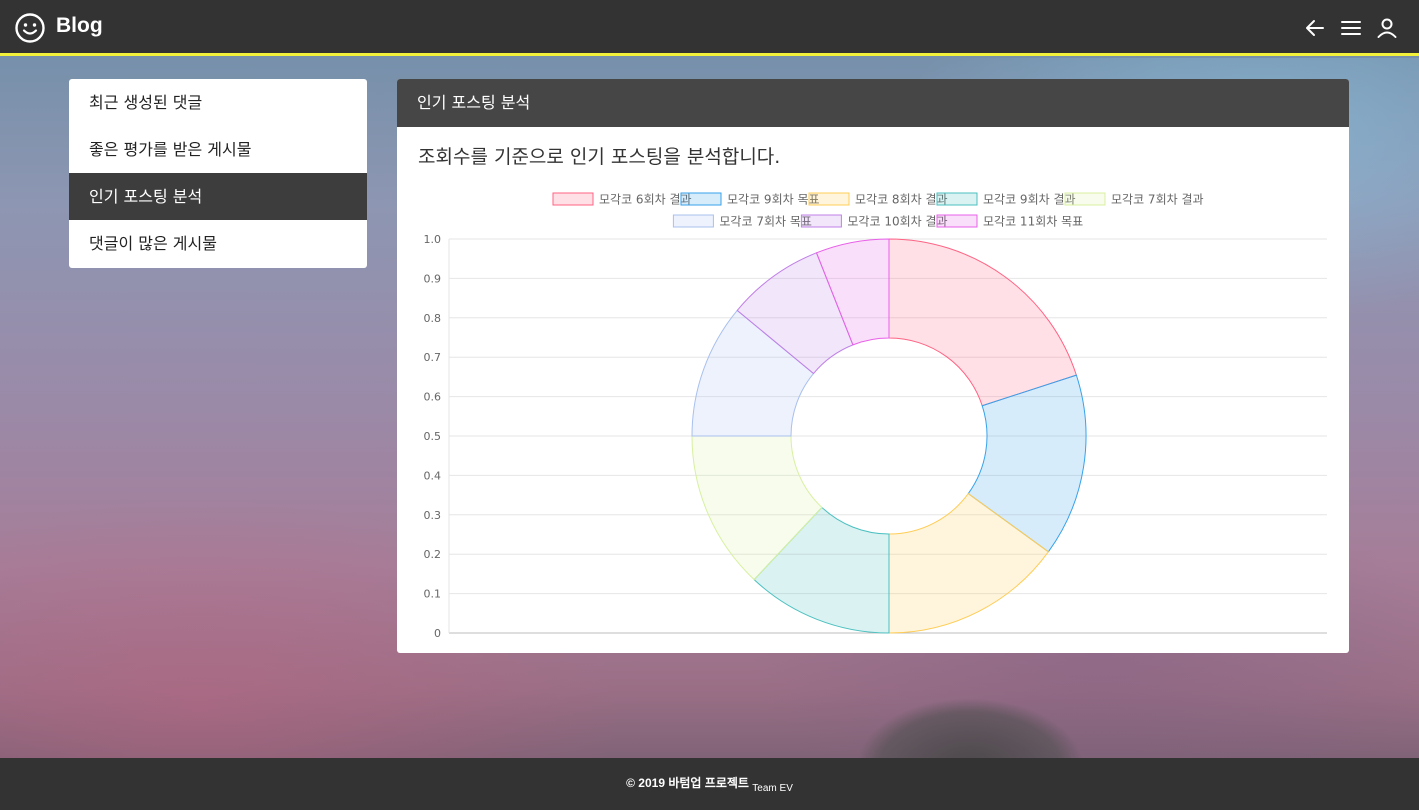 Image resolution: width=1419 pixels, height=810 pixels. I want to click on footer-copyright: © 2019 바텀업 프로젝트, so click(687, 783).